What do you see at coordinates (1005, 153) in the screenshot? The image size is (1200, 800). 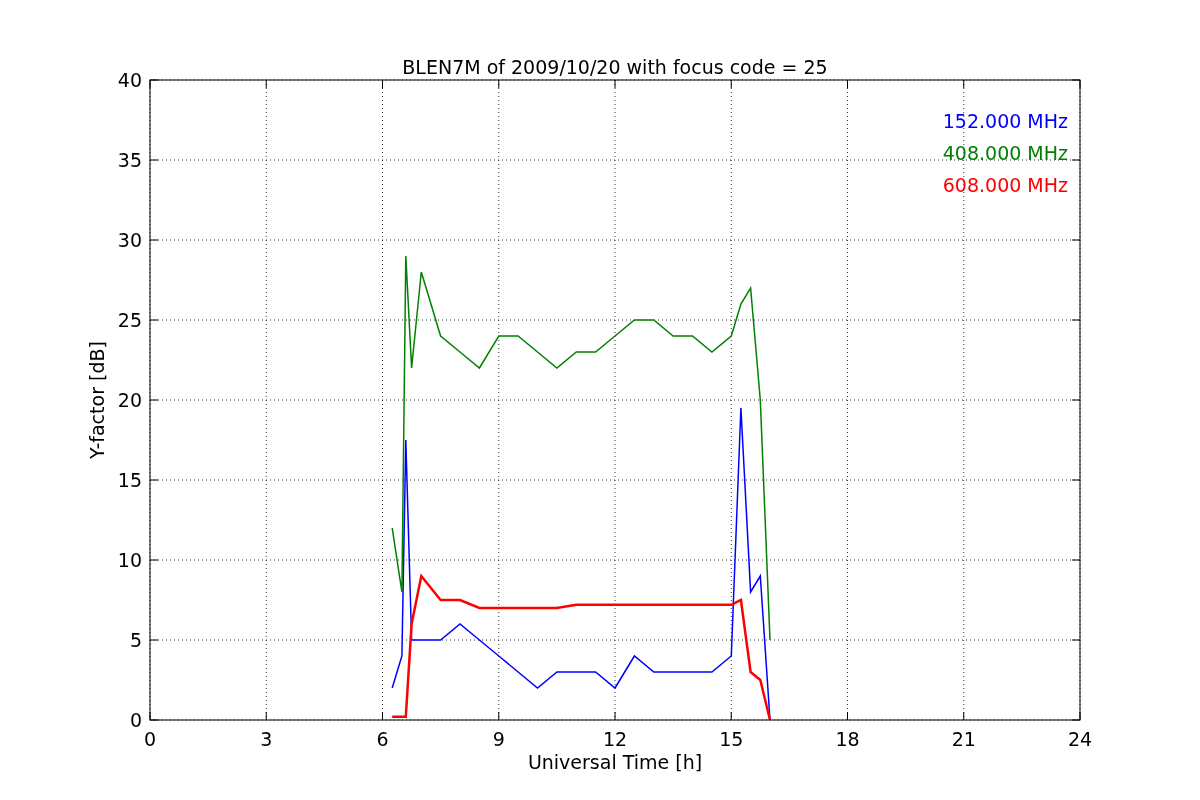 I see `legend-label: 408.000 MHz` at bounding box center [1005, 153].